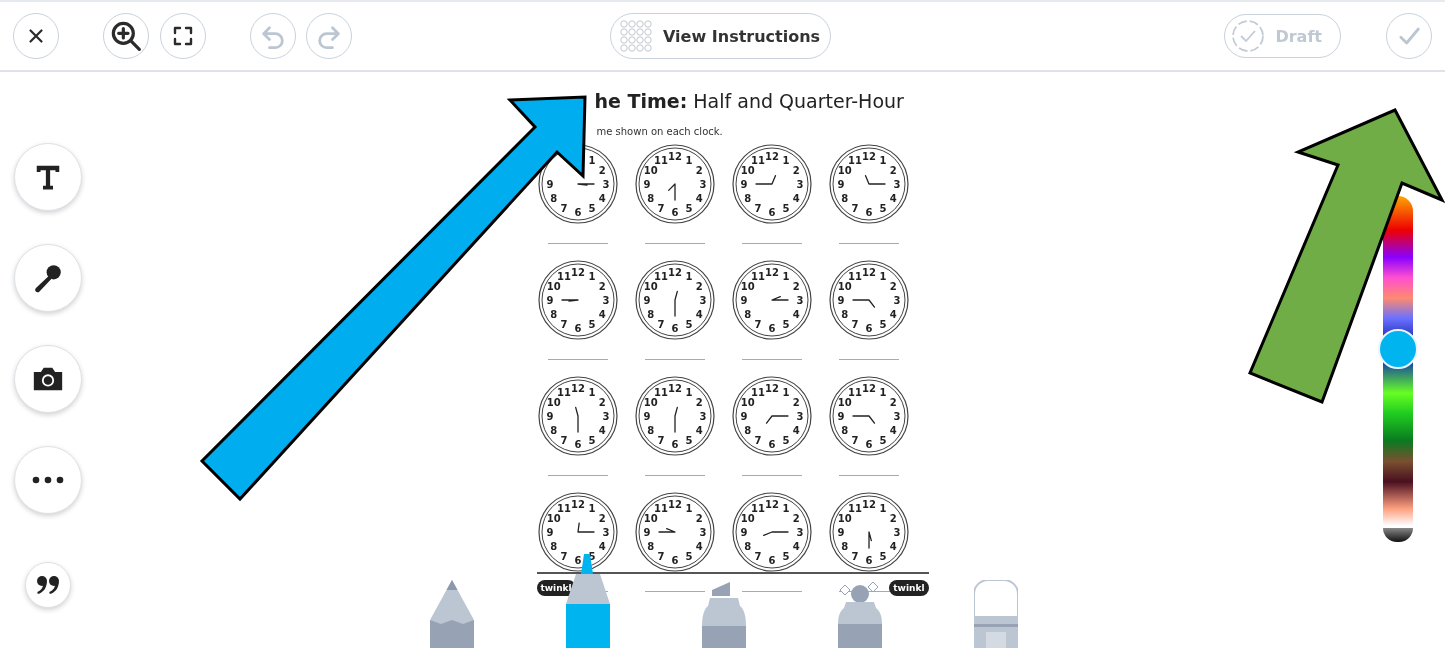 The width and height of the screenshot is (1445, 648). Describe the element at coordinates (36, 36) in the screenshot. I see `close-button` at that location.